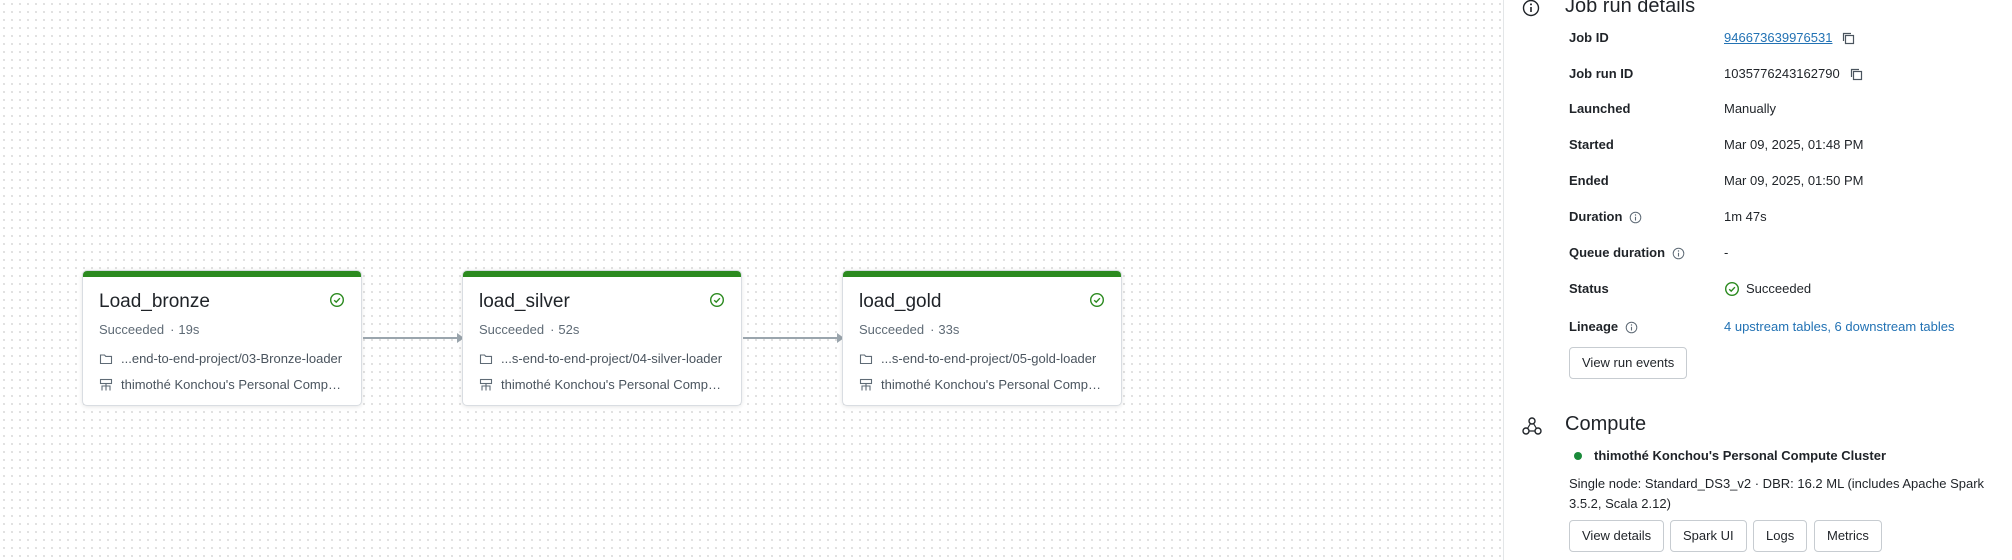  What do you see at coordinates (222, 359) in the screenshot?
I see `task-path: ...end-to-end-project/03-Bronze-loader` at bounding box center [222, 359].